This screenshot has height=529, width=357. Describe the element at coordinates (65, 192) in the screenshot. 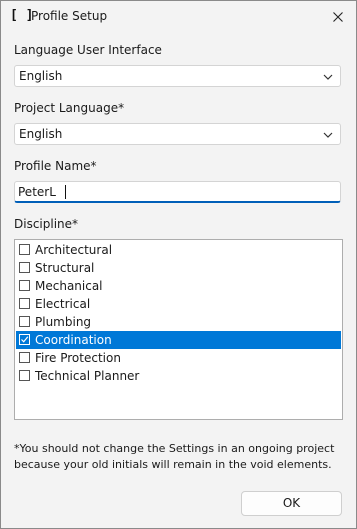

I see `text-caret` at that location.